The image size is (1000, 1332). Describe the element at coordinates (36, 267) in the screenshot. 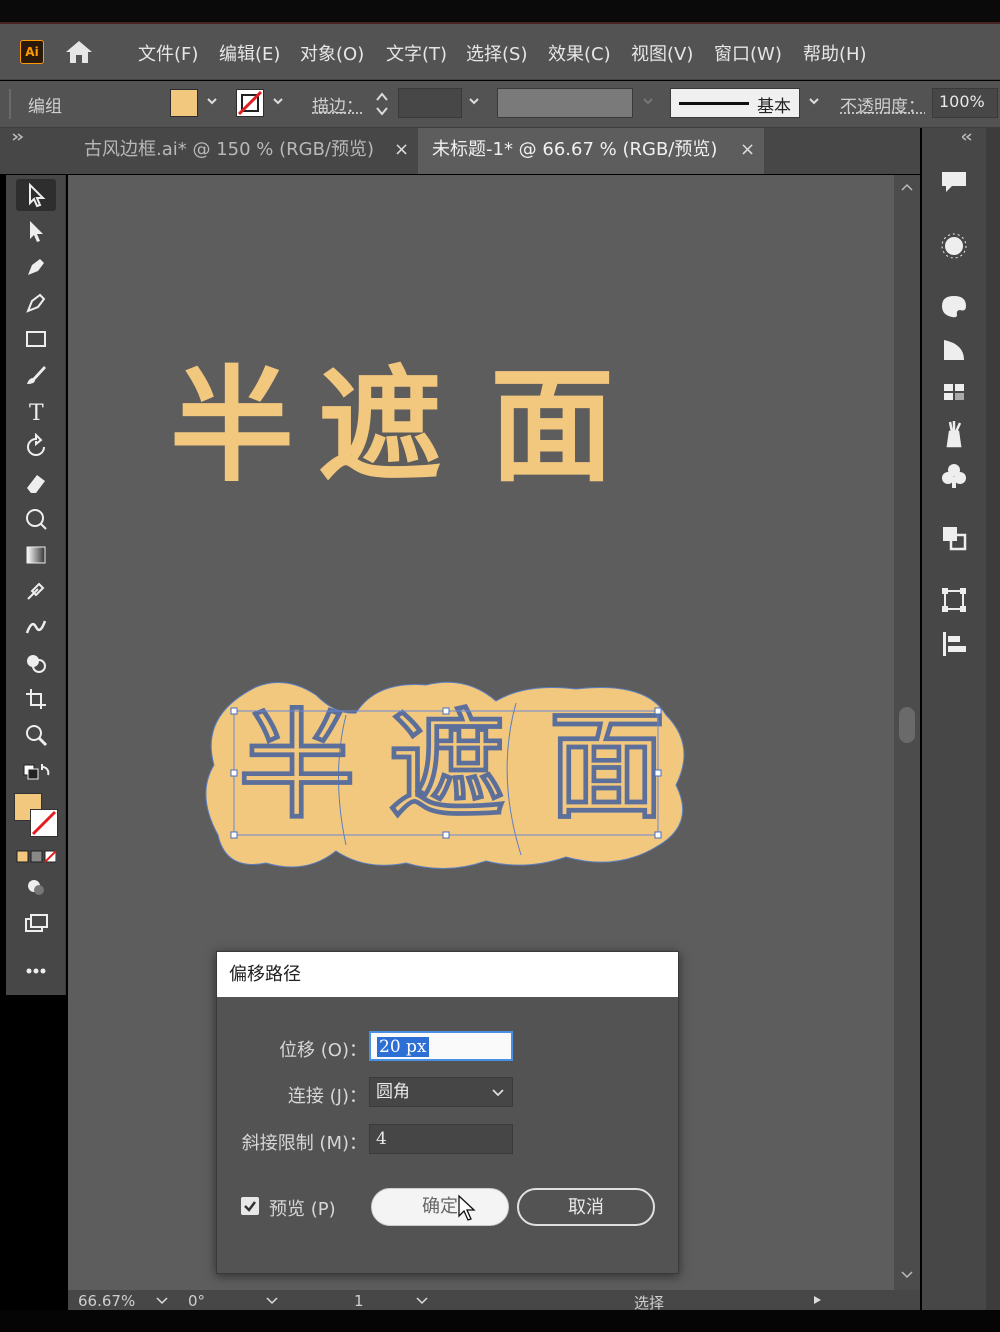

I see `pen-tool-icon` at that location.